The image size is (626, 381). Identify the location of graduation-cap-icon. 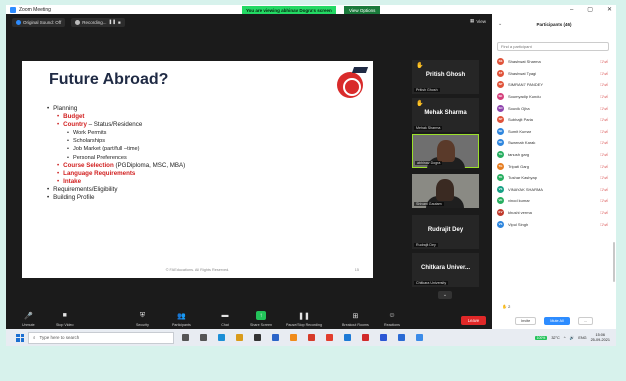
(360, 70).